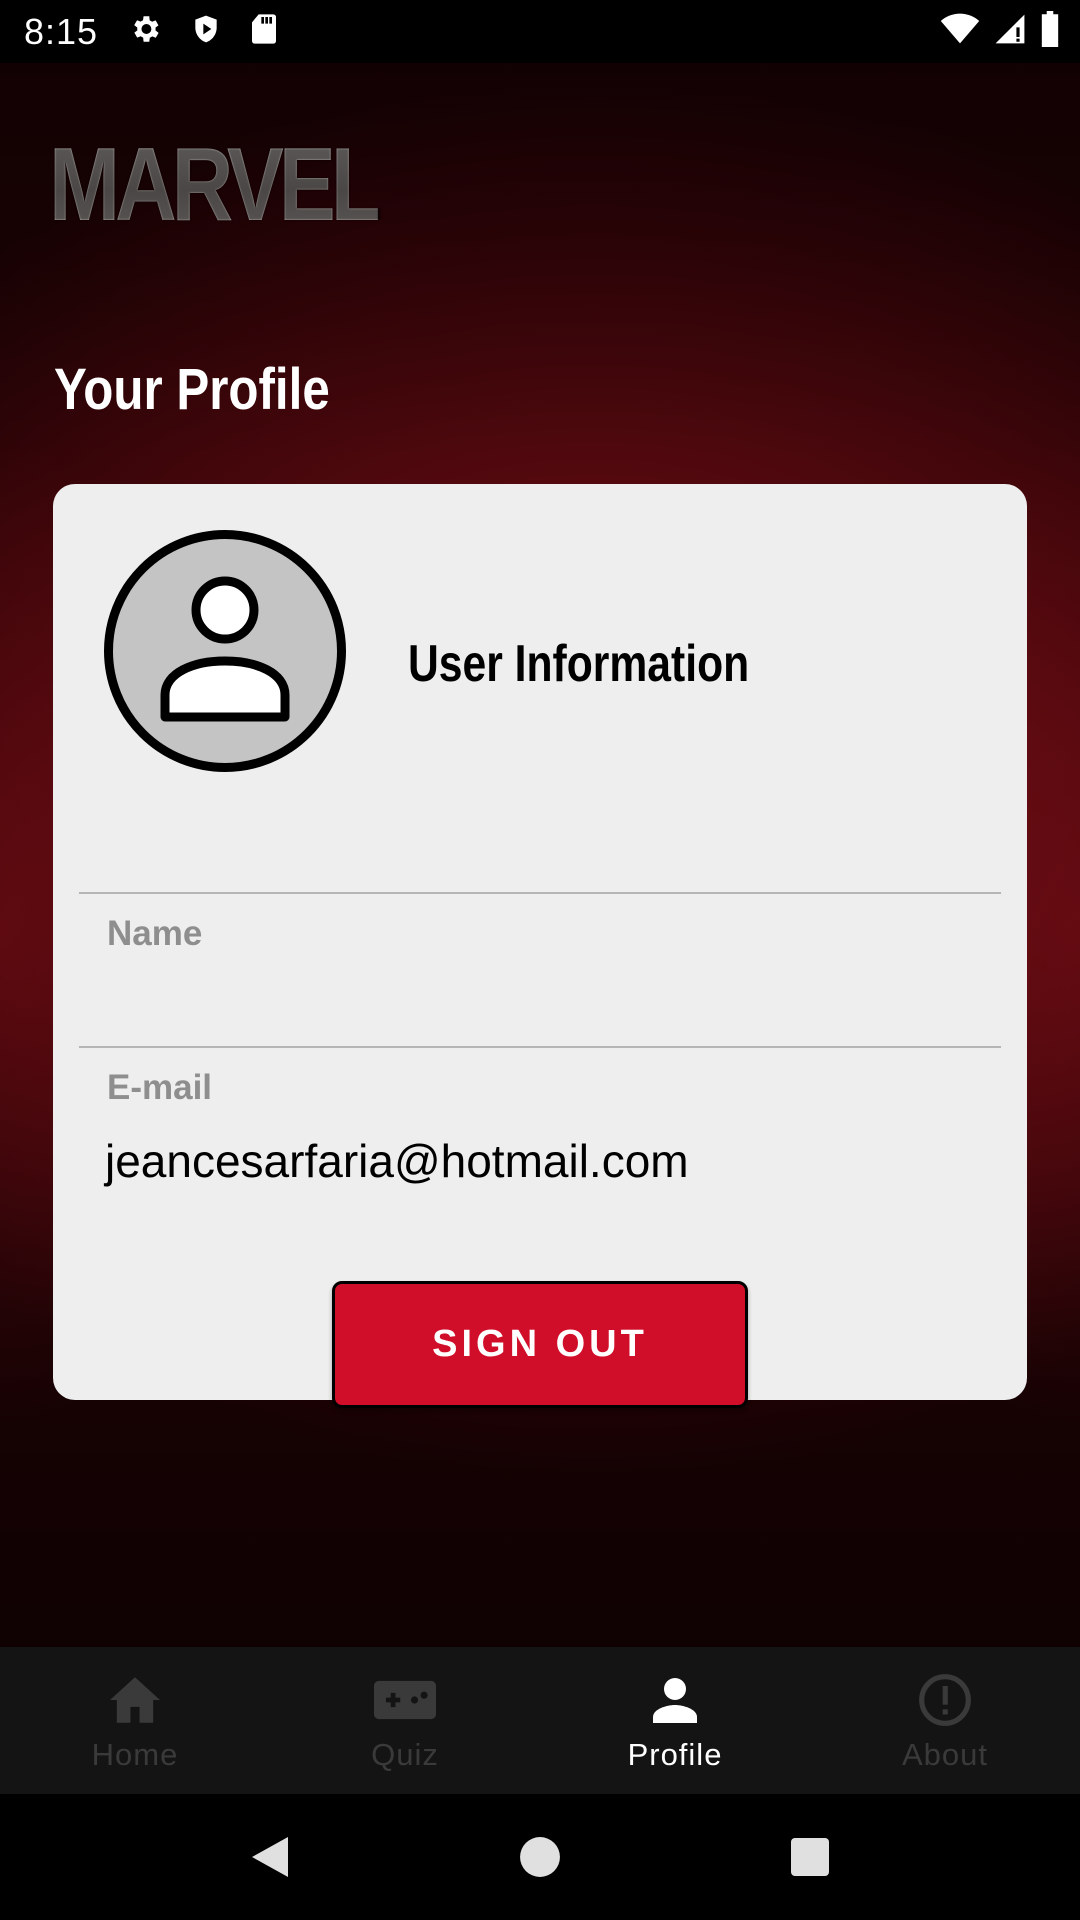  I want to click on back-icon, so click(270, 1857).